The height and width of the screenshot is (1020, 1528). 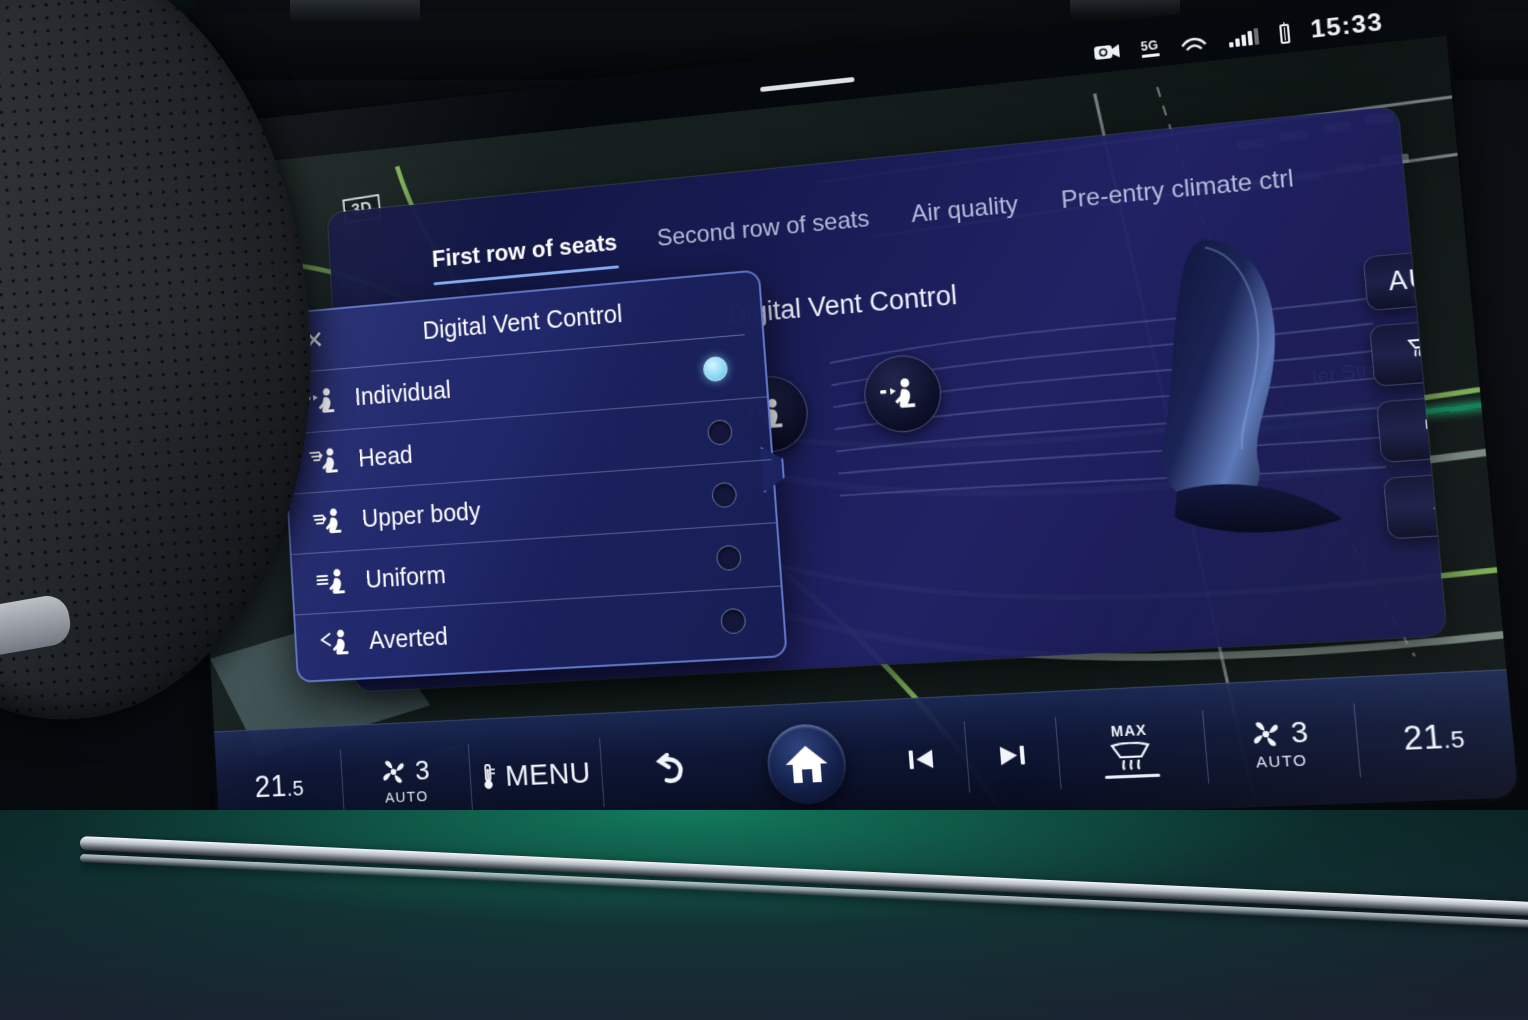 What do you see at coordinates (487, 775) in the screenshot?
I see `thermometer-icon` at bounding box center [487, 775].